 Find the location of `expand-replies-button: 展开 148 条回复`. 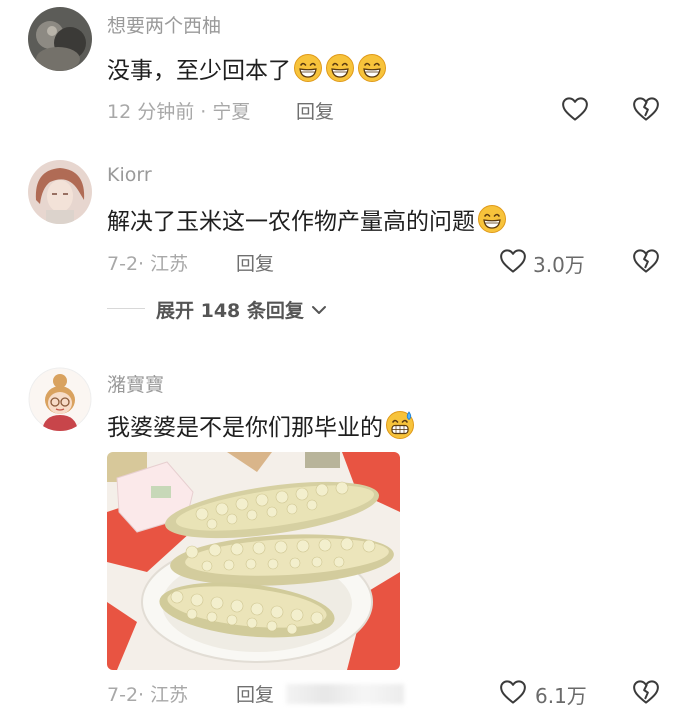

expand-replies-button: 展开 148 条回复 is located at coordinates (241, 309).